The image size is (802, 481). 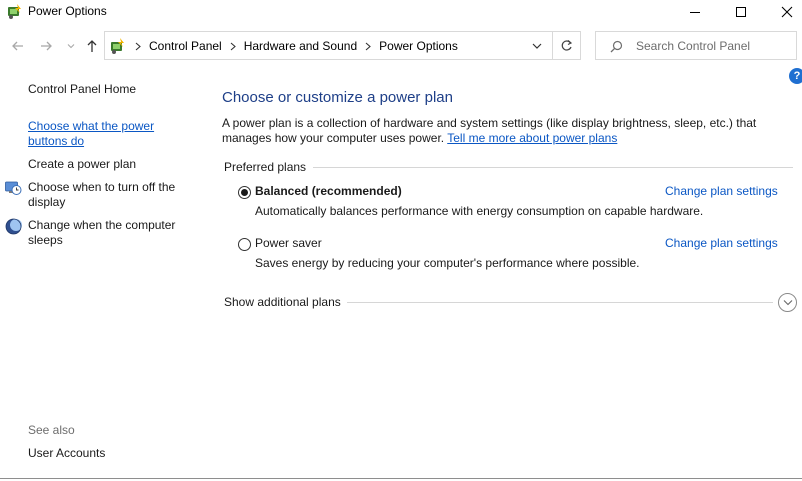 I want to click on recent-locations-button, so click(x=71, y=46).